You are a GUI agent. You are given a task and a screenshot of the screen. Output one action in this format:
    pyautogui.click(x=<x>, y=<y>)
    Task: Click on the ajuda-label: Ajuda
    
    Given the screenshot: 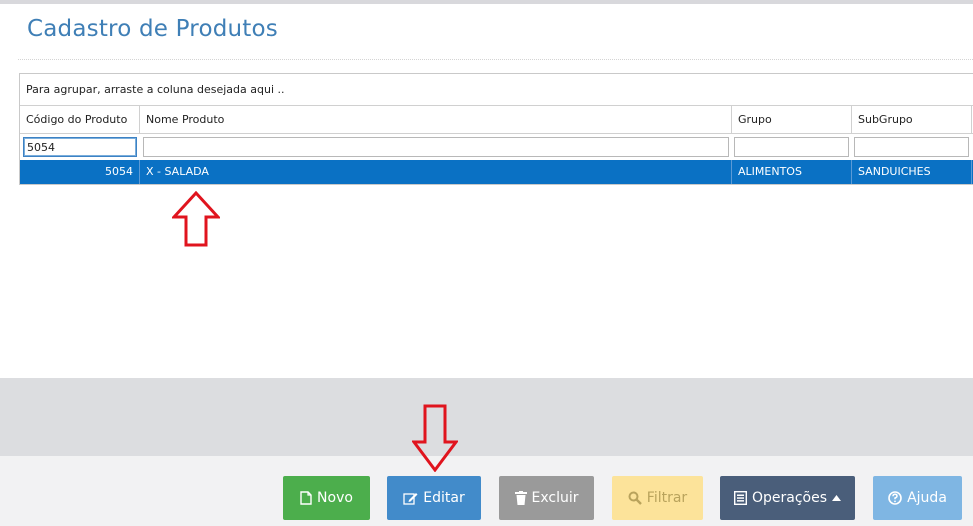 What is the action you would take?
    pyautogui.click(x=927, y=498)
    